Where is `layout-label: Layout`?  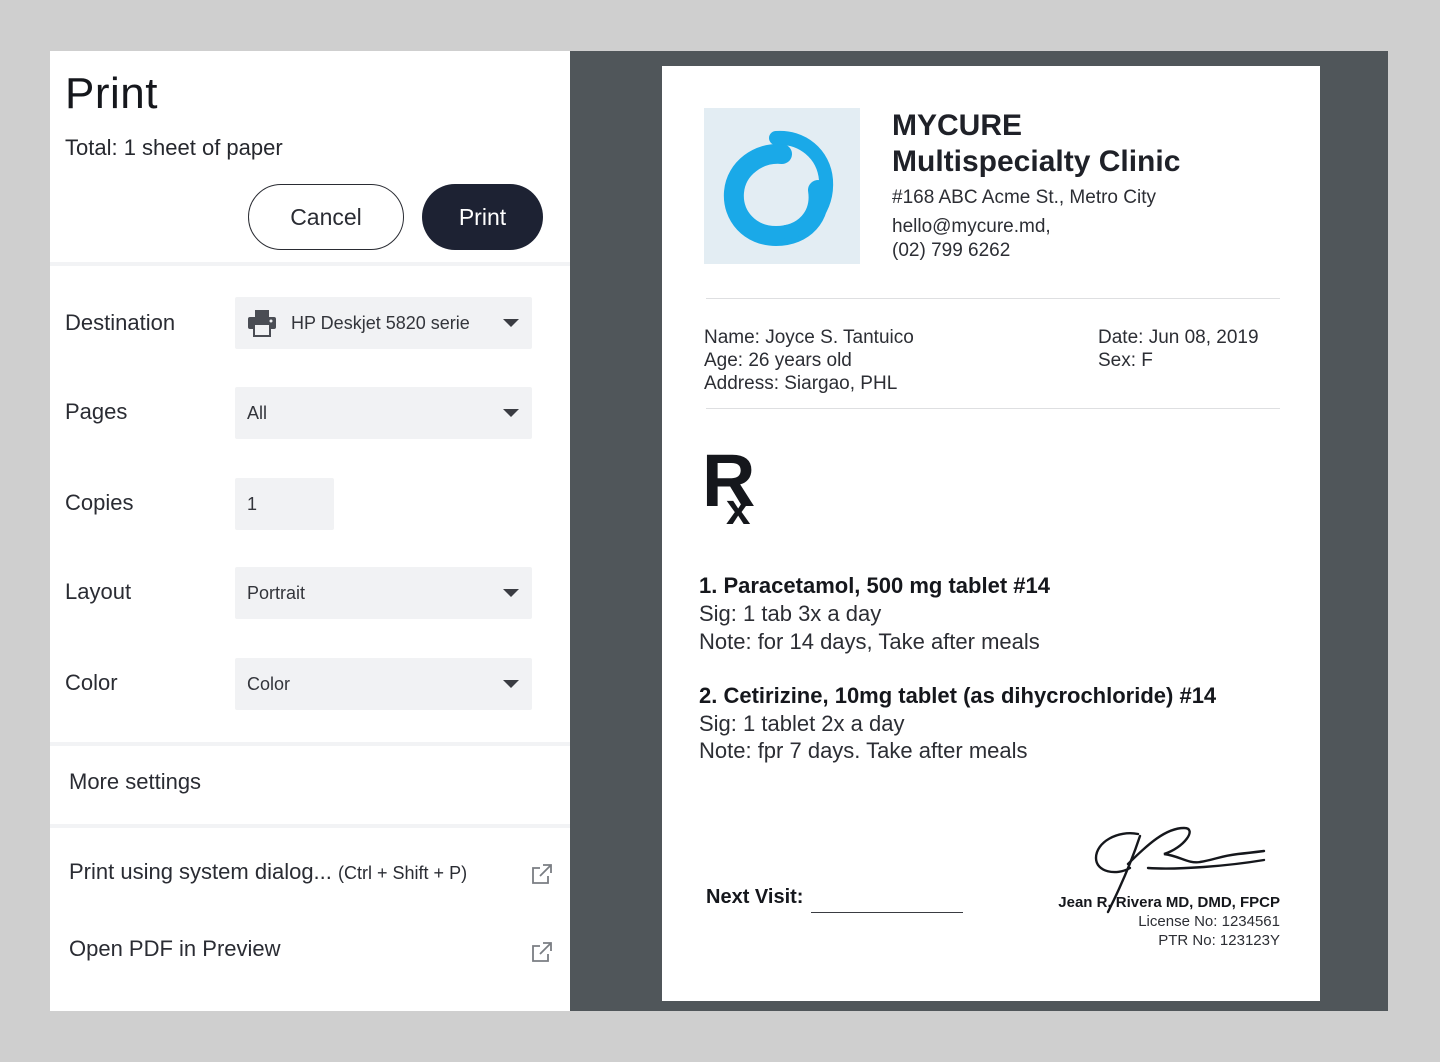
layout-label: Layout is located at coordinates (98, 591).